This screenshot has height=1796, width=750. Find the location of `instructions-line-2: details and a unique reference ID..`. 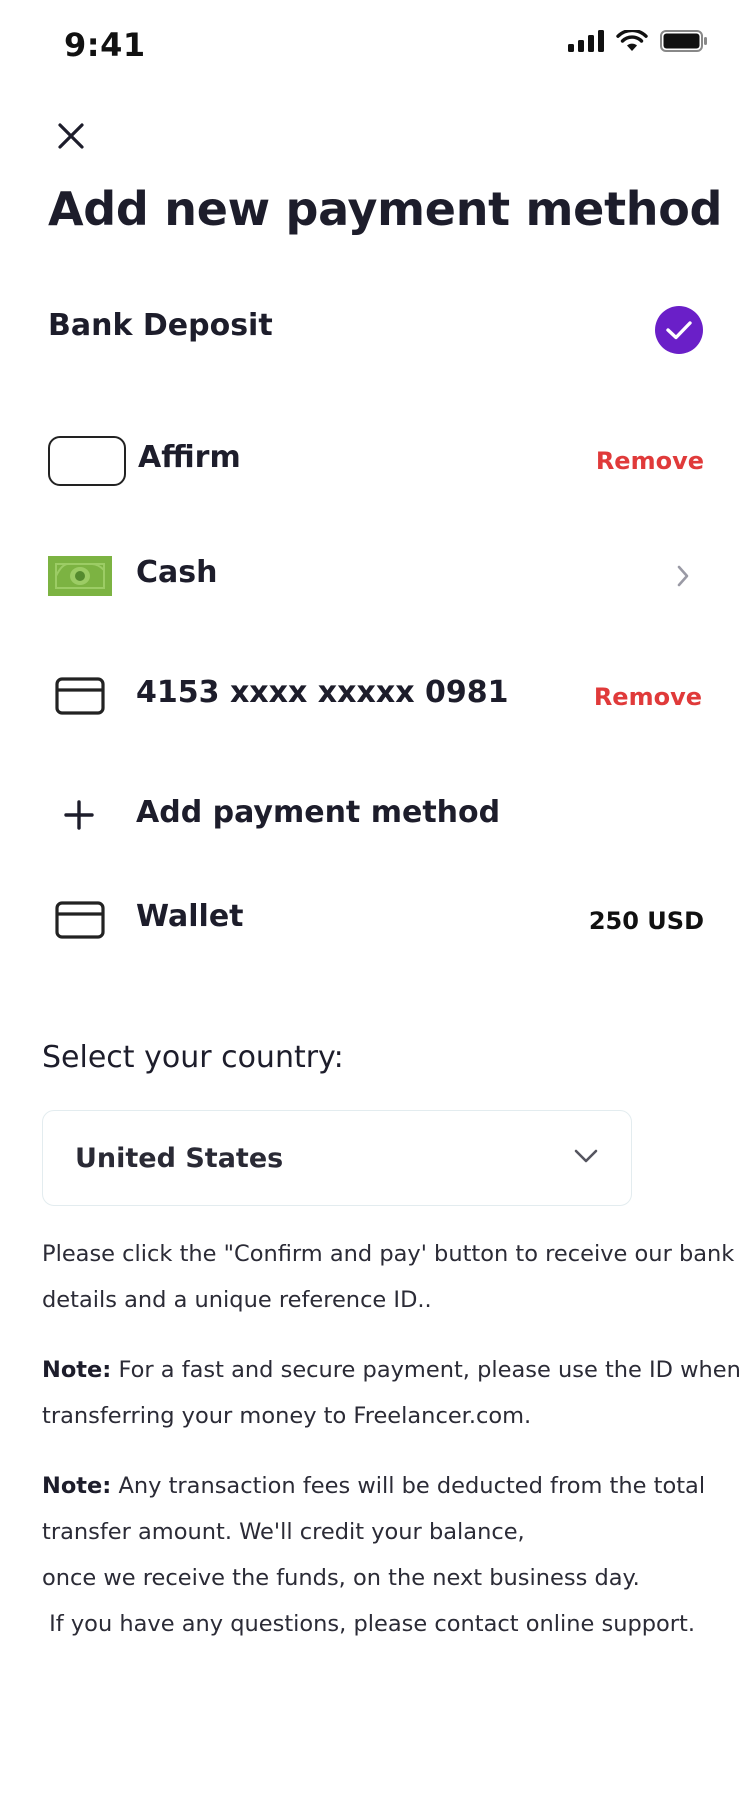

instructions-line-2: details and a unique reference ID.. is located at coordinates (237, 1300).